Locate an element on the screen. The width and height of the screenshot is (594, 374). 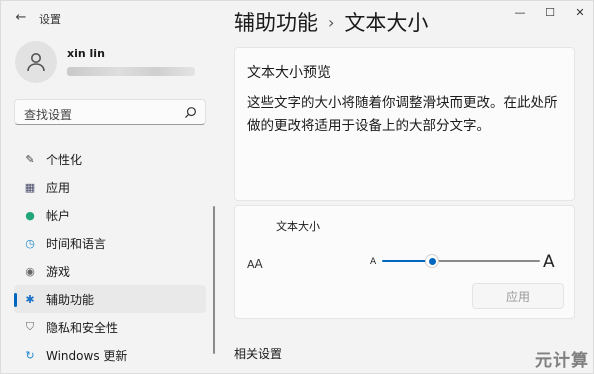
app-title: 设置 is located at coordinates (50, 19).